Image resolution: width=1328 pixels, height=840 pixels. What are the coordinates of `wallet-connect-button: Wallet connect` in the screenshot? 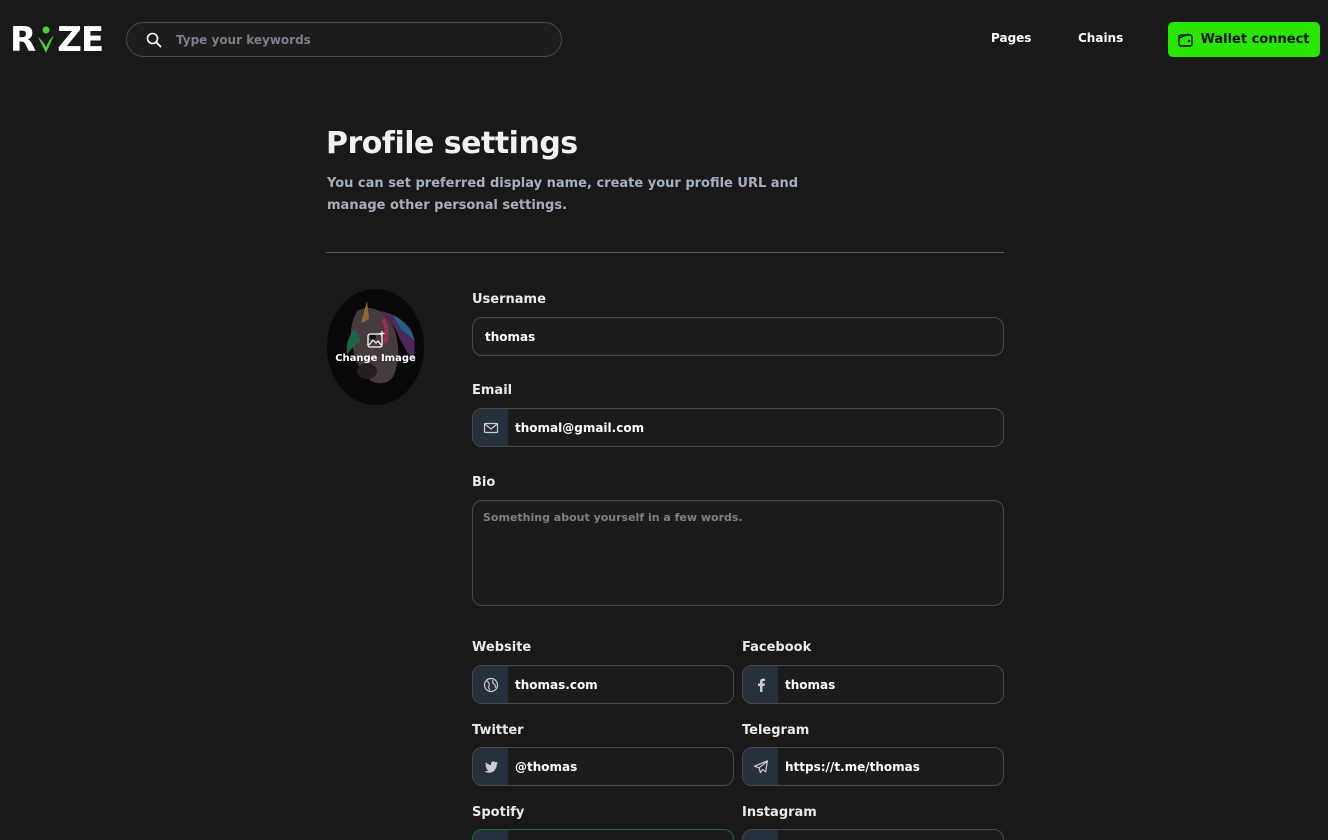 It's located at (1244, 39).